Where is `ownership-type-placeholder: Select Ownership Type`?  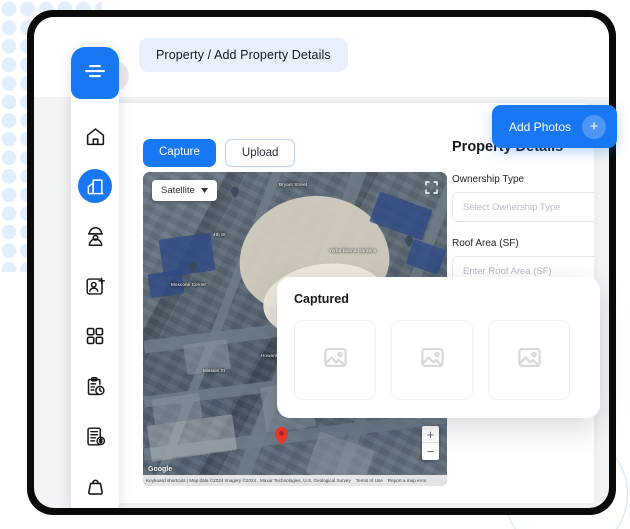
ownership-type-placeholder: Select Ownership Type is located at coordinates (512, 207).